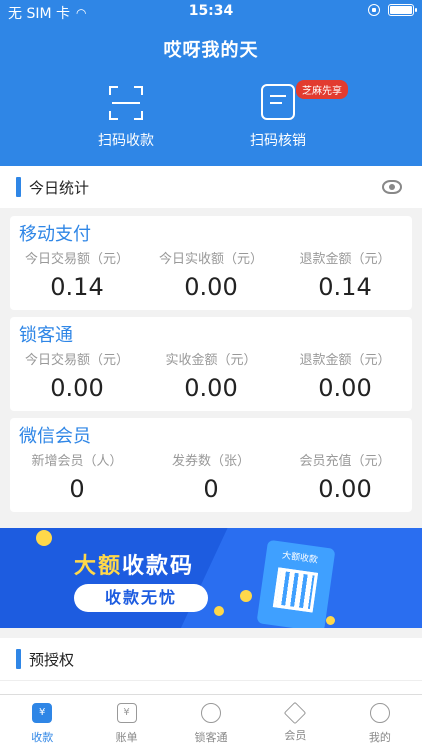  I want to click on qr-card-label: 大额收款, so click(300, 558).